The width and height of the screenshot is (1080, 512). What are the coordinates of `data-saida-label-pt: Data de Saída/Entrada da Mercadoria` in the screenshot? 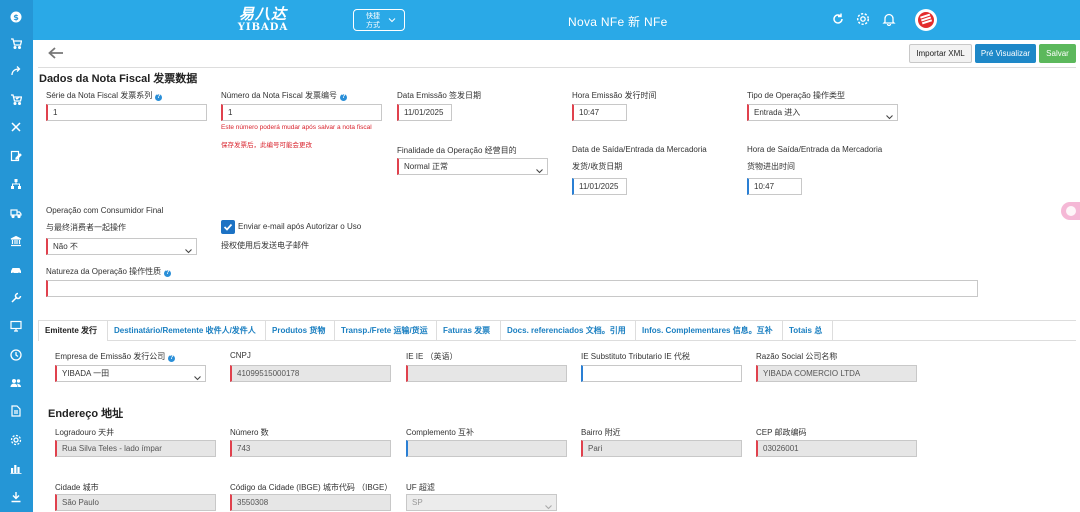 It's located at (639, 149).